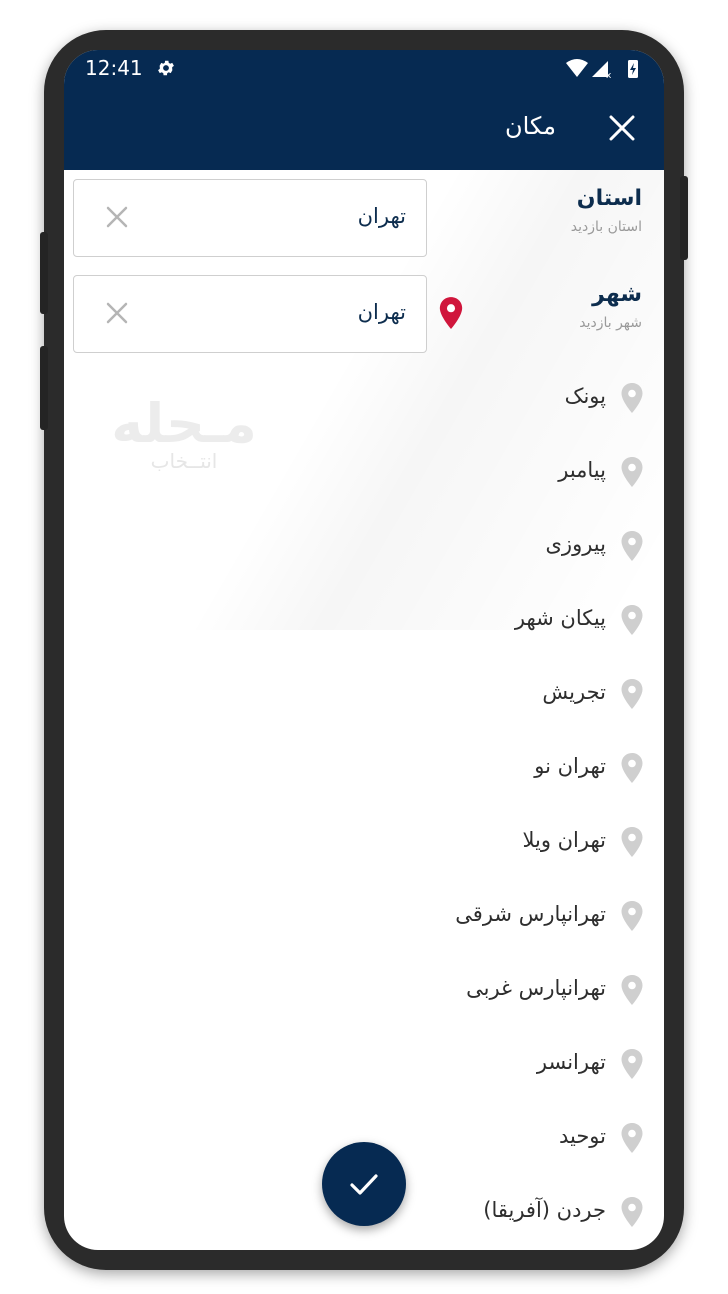 The height and width of the screenshot is (1294, 728). I want to click on confirm-button, so click(364, 1184).